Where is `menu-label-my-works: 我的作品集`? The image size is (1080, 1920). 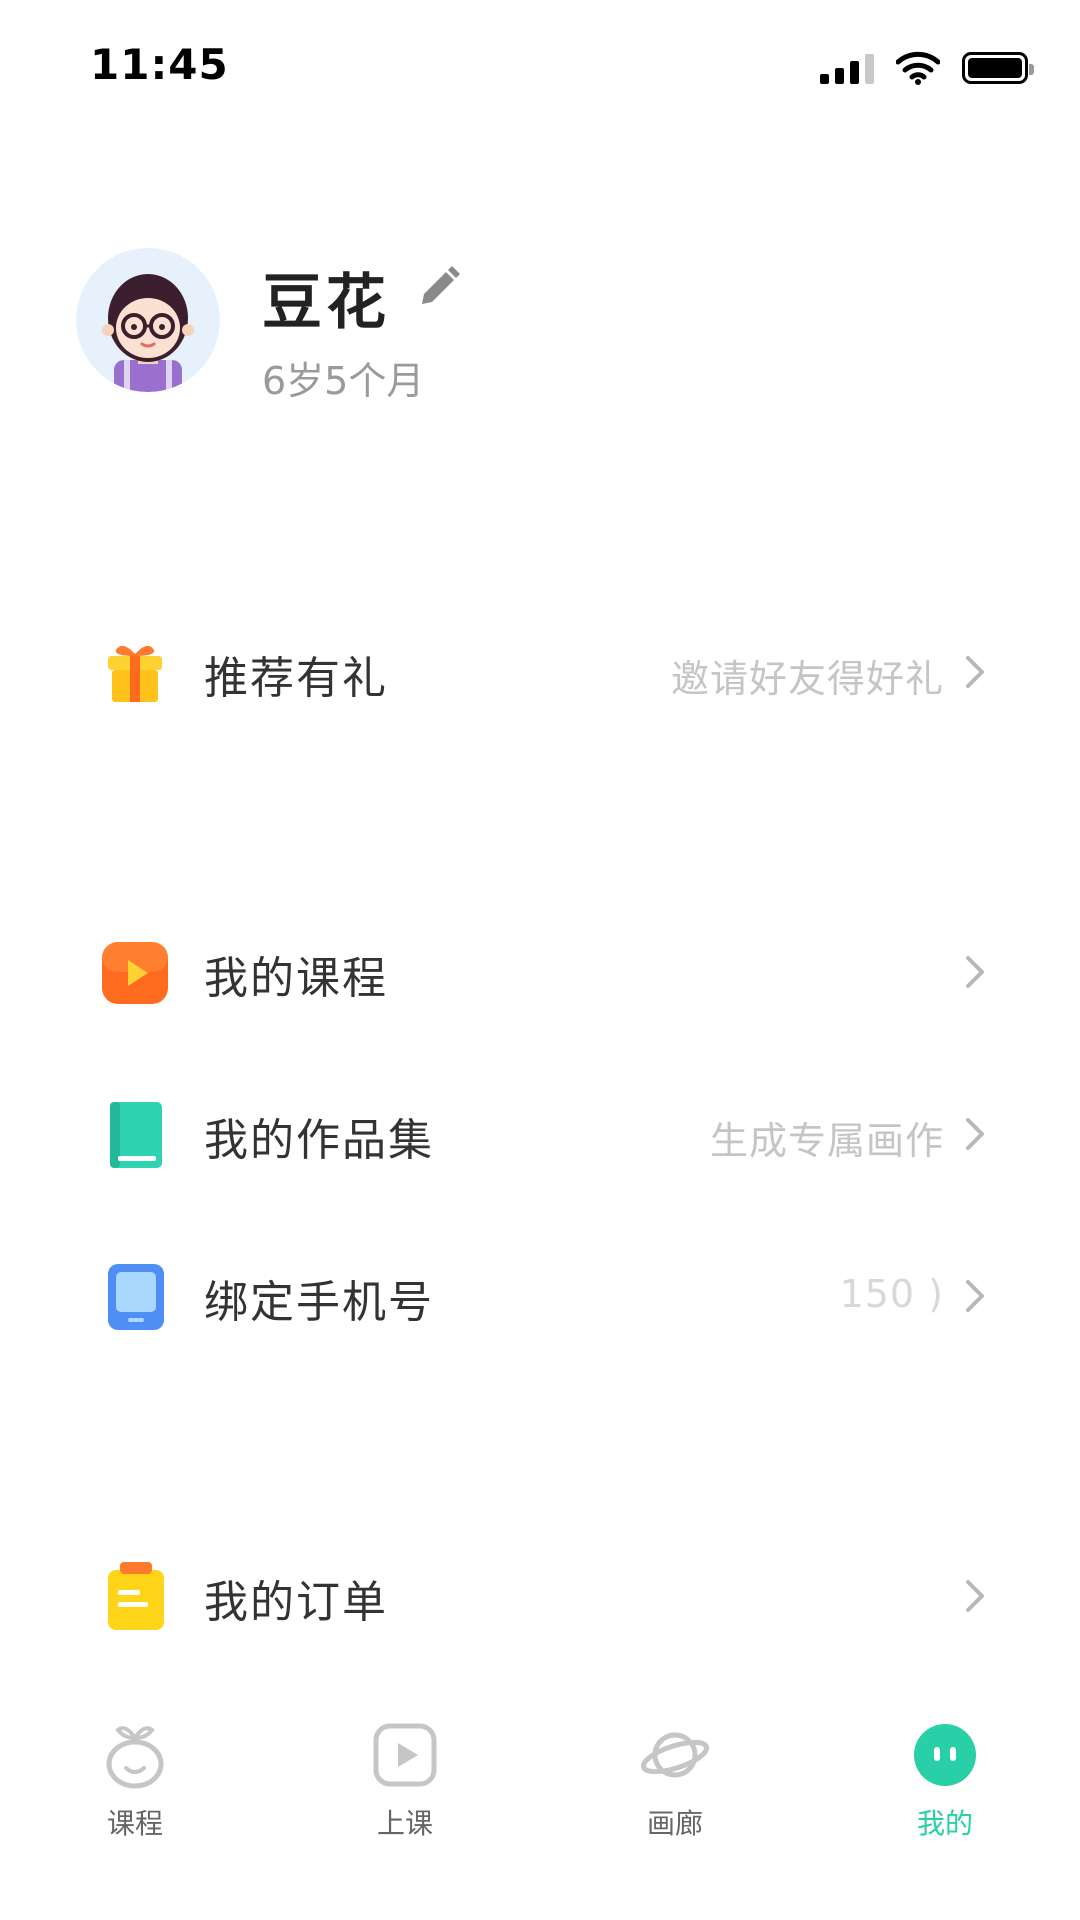 menu-label-my-works: 我的作品集 is located at coordinates (319, 1140).